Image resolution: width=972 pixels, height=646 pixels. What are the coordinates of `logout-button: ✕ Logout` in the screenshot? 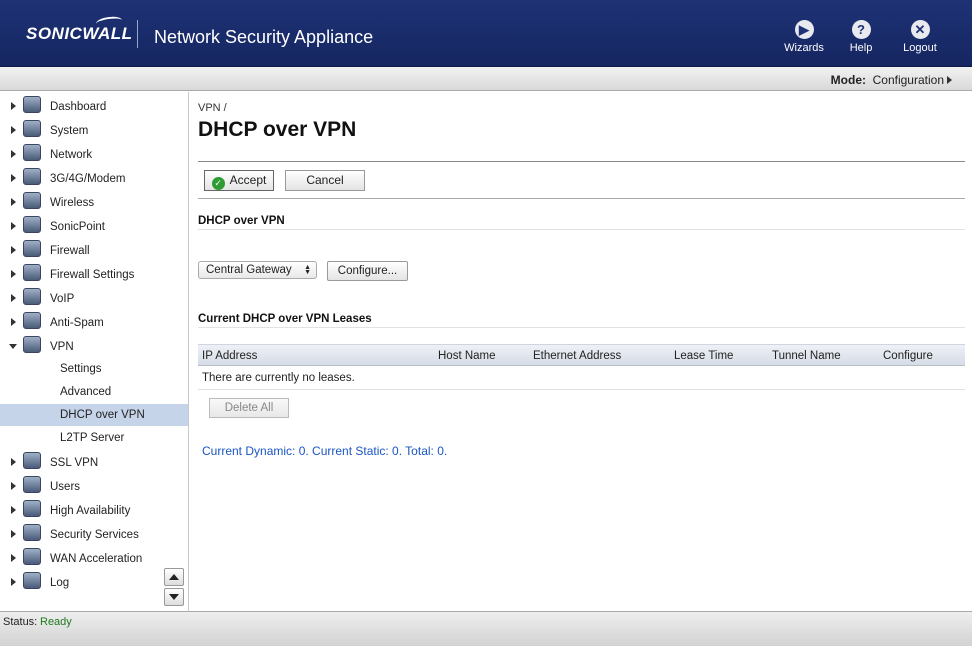 It's located at (920, 37).